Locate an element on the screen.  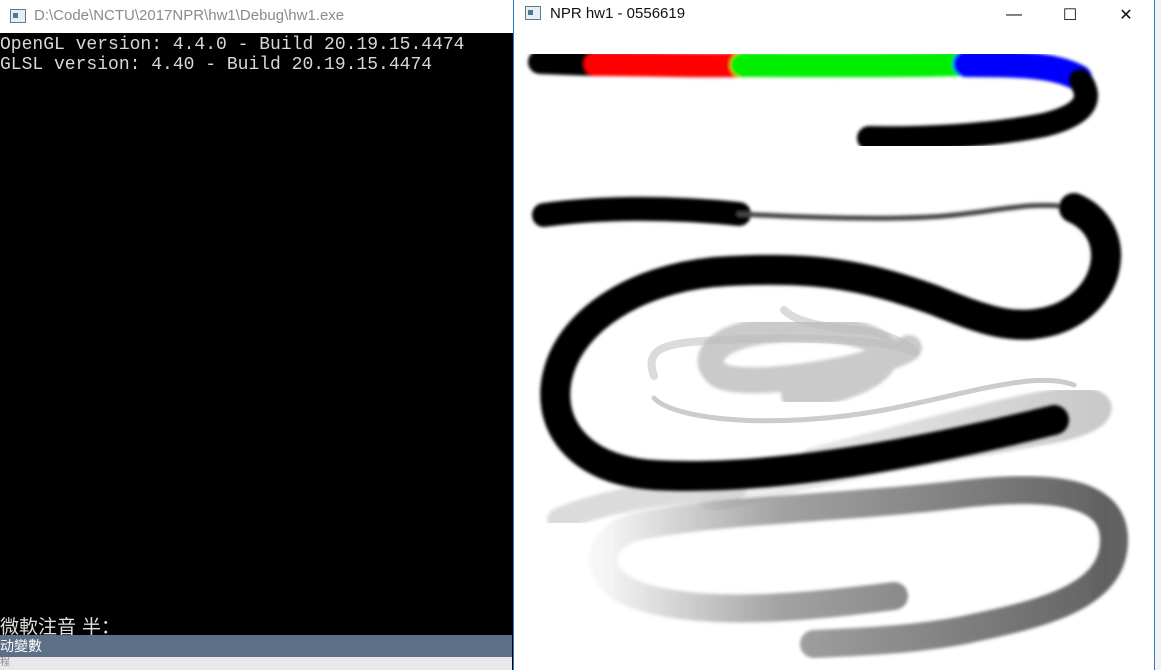
stroke-red is located at coordinates (668, 65).